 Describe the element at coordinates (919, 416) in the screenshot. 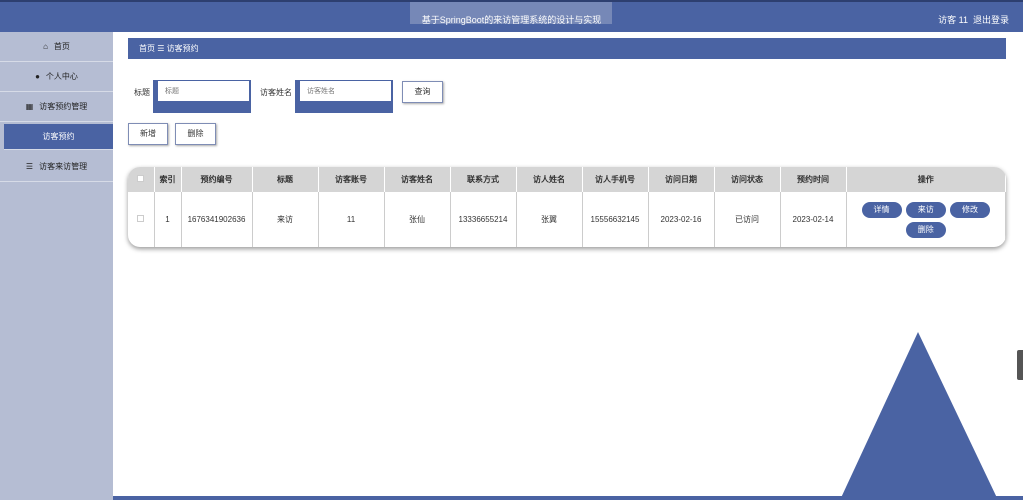

I see `decorative-triangle` at that location.